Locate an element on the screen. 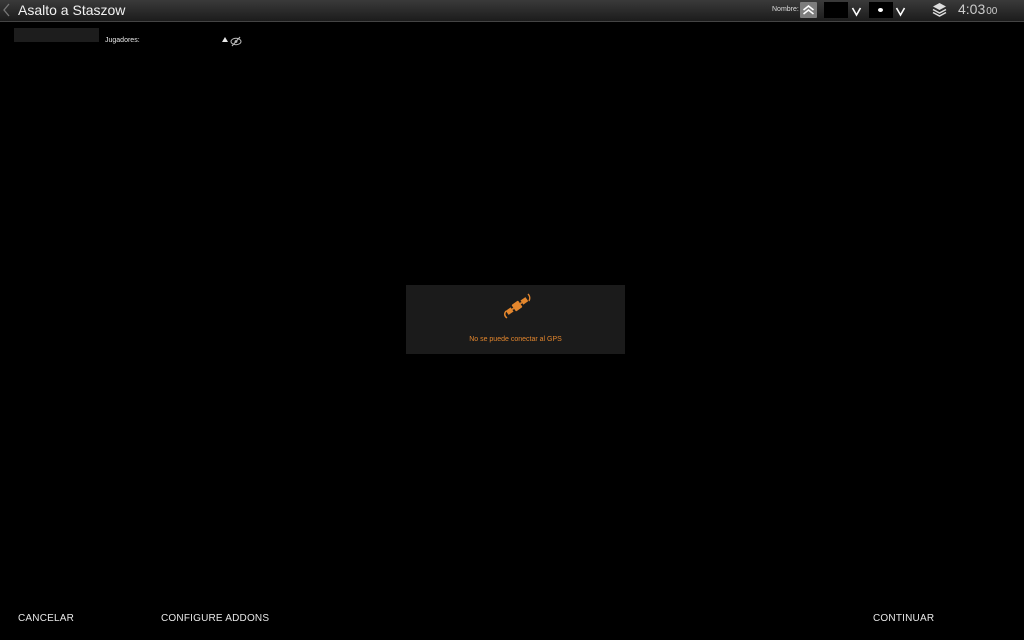 The height and width of the screenshot is (640, 1024). double-chevron-up-icon is located at coordinates (808, 9).